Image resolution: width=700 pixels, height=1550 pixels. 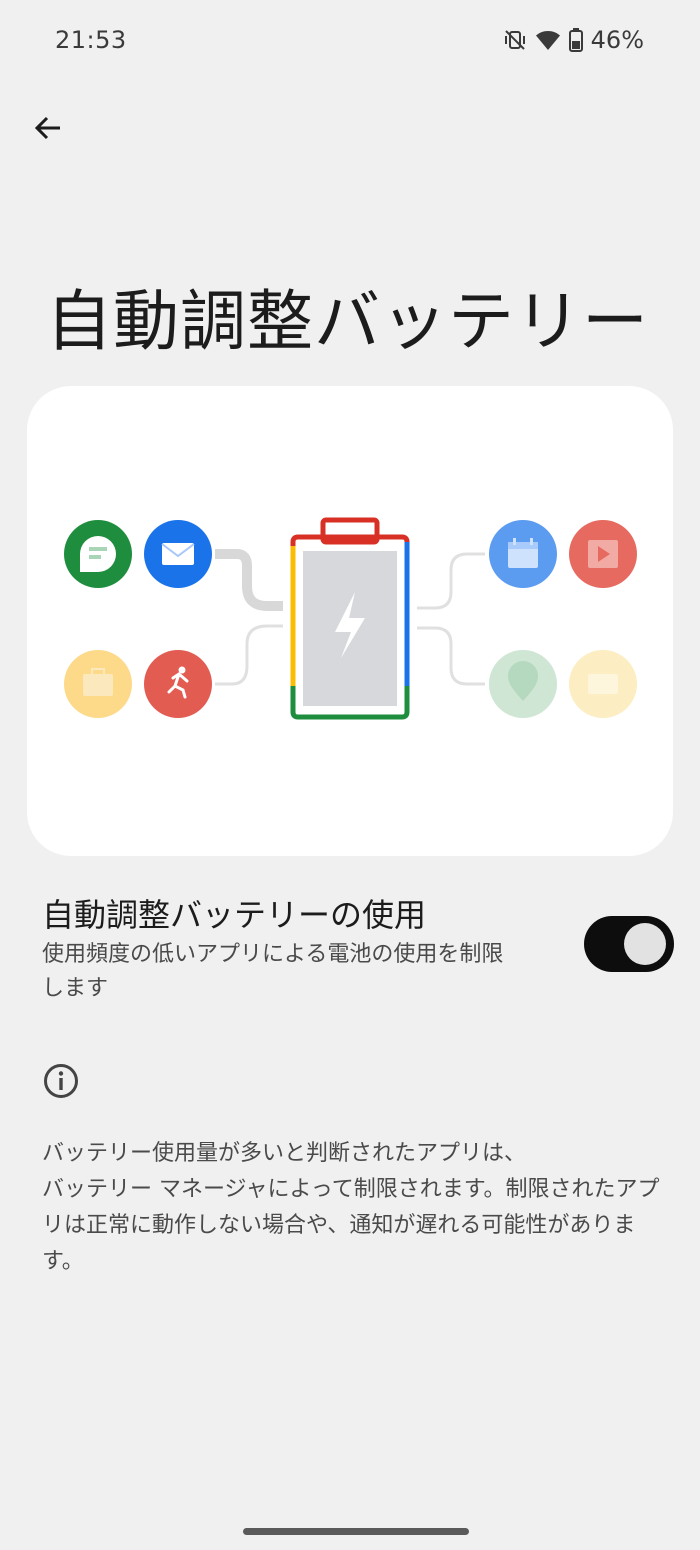 What do you see at coordinates (515, 40) in the screenshot?
I see `vibrate-off-icon` at bounding box center [515, 40].